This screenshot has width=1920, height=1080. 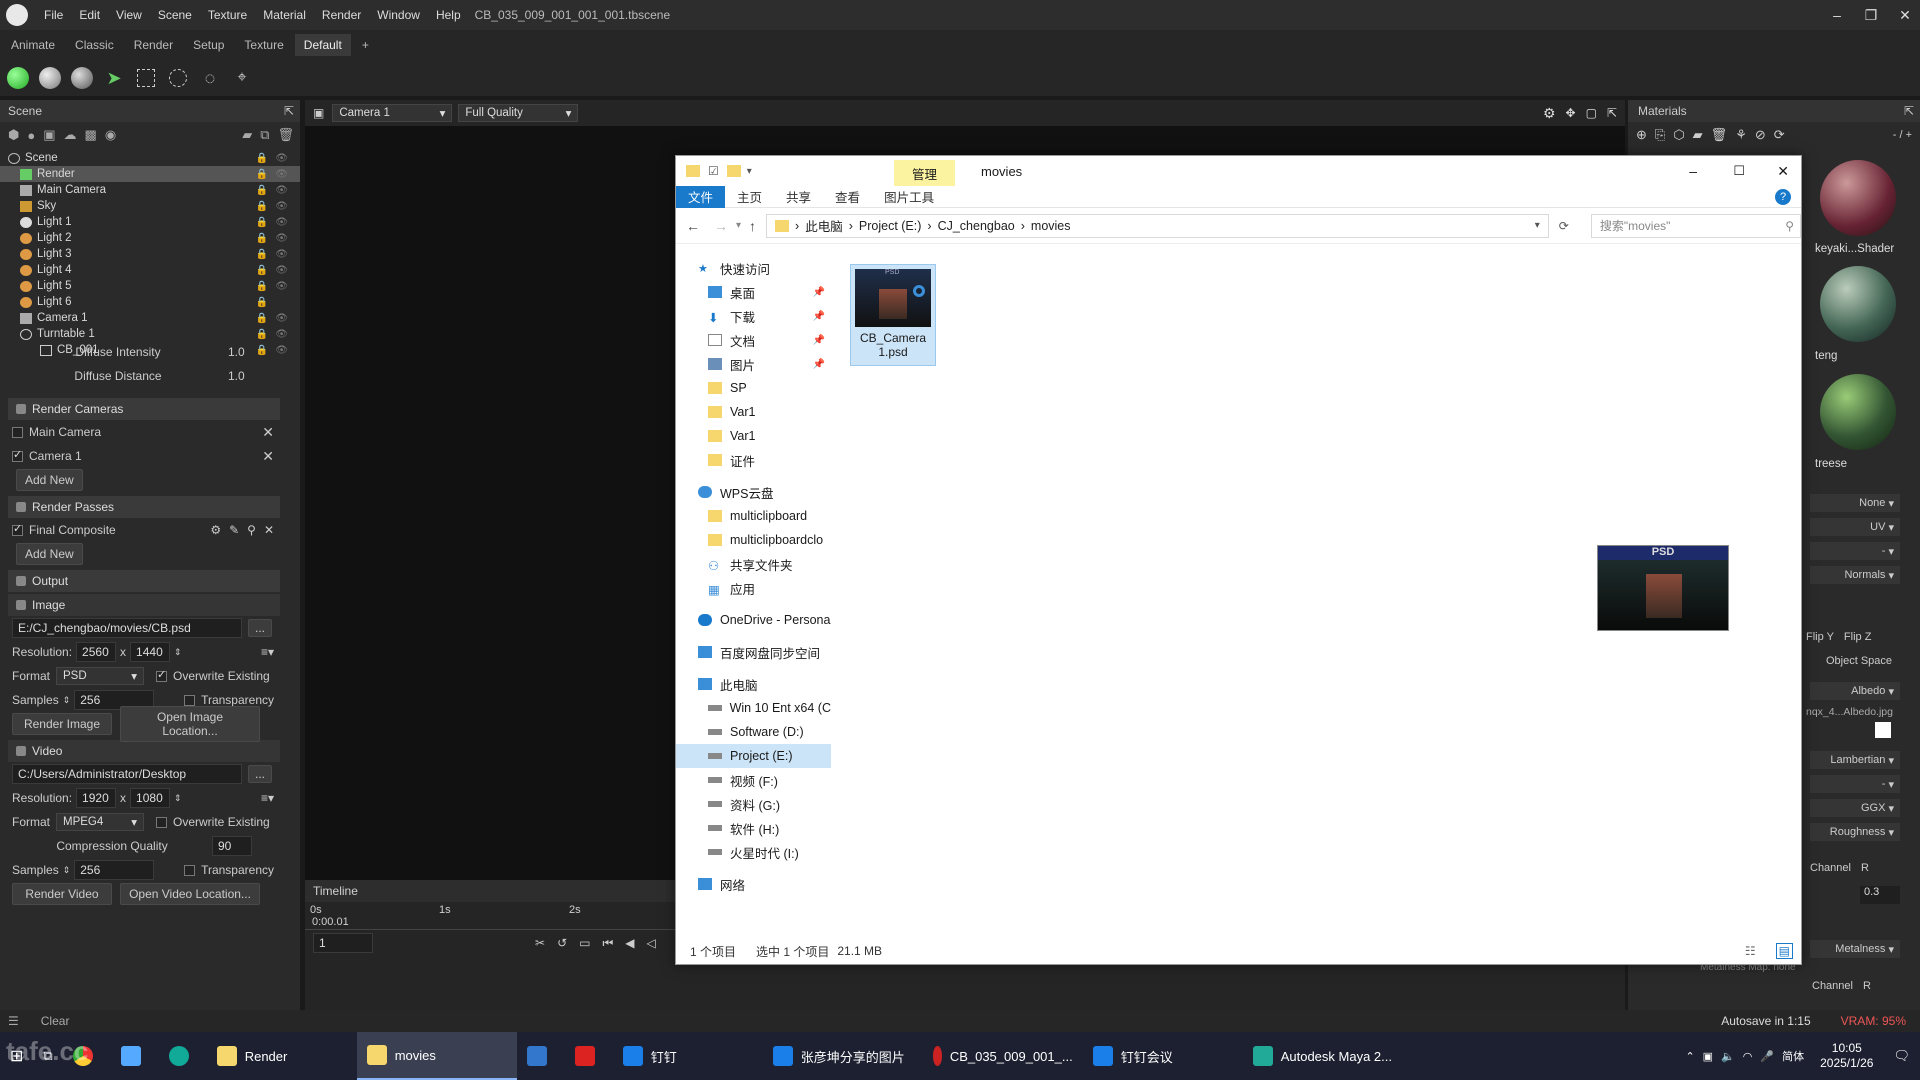 I want to click on crumb-project-e: Project (E:), so click(x=890, y=226).